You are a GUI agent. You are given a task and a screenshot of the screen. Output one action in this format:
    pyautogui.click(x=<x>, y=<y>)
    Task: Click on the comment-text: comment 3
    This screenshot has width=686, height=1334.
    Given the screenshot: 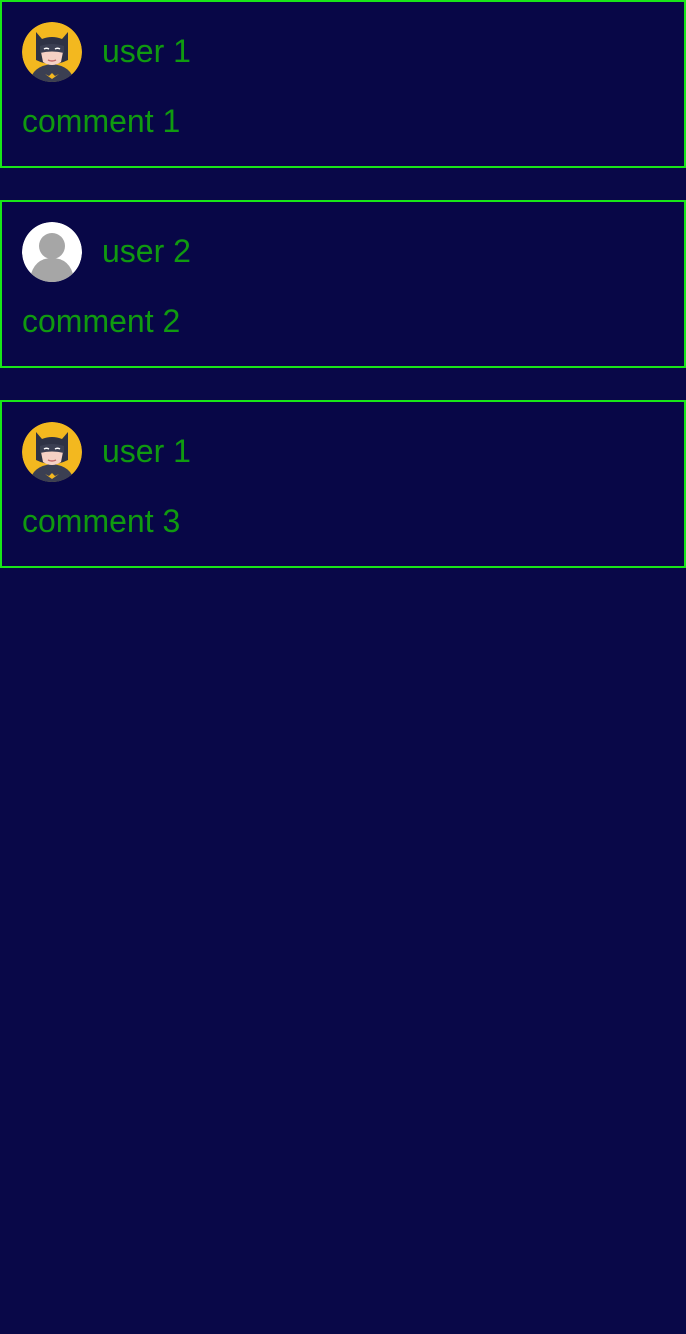 What is the action you would take?
    pyautogui.click(x=101, y=521)
    